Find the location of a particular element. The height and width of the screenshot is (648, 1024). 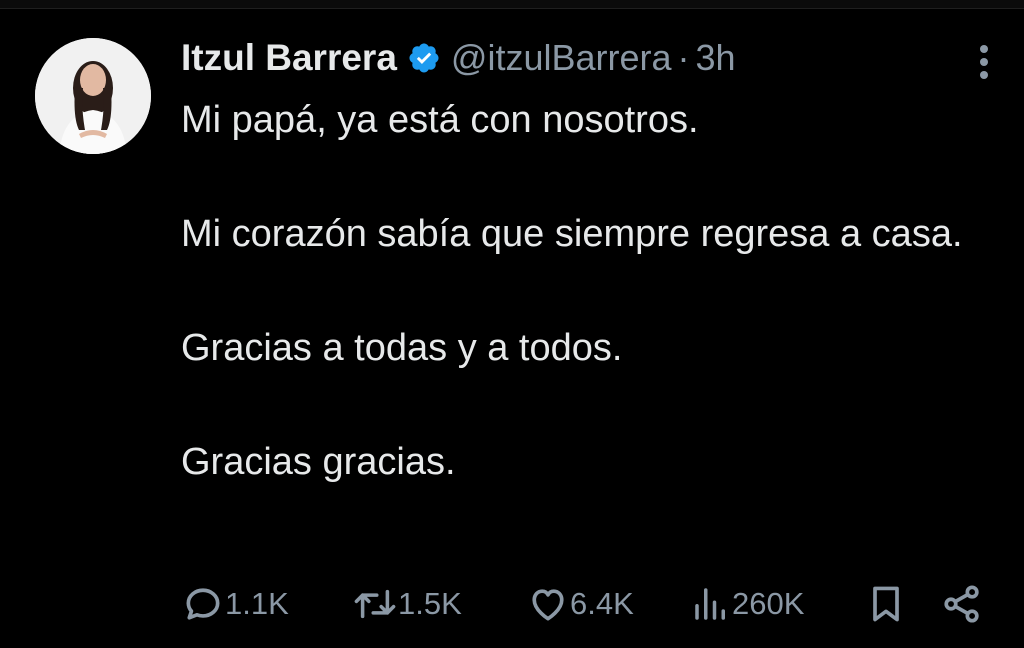

repost-button: 1.5K is located at coordinates (407, 604).